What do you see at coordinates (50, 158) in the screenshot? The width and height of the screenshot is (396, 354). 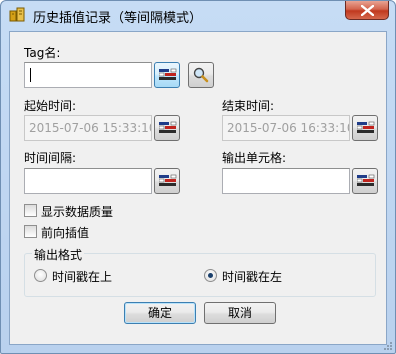 I see `interval-label: 时间间隔:` at bounding box center [50, 158].